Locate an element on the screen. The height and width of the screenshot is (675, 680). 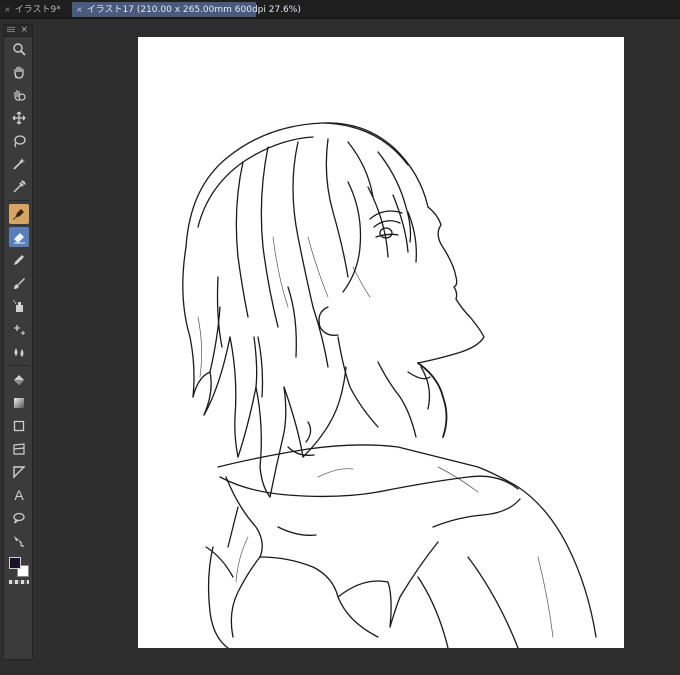
ruler-tool is located at coordinates (19, 472).